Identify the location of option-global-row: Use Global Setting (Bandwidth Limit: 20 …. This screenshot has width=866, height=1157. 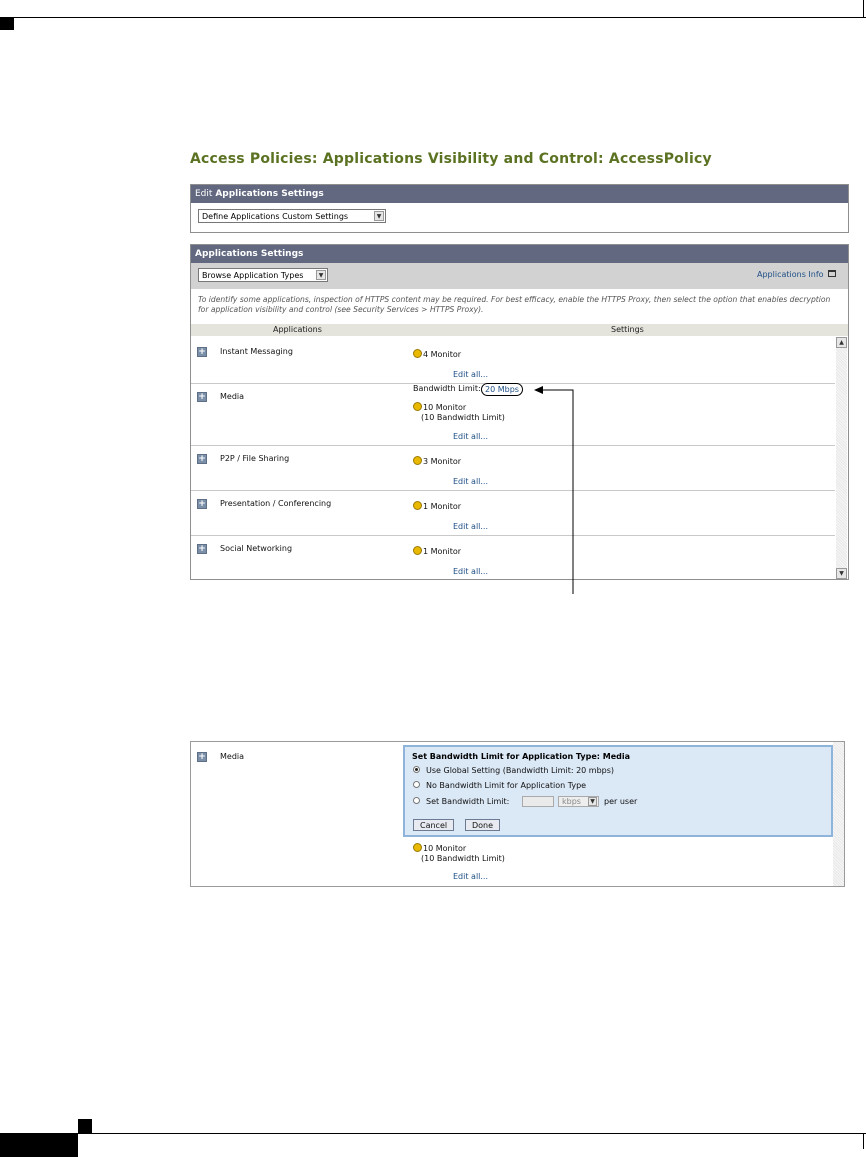
(513, 770).